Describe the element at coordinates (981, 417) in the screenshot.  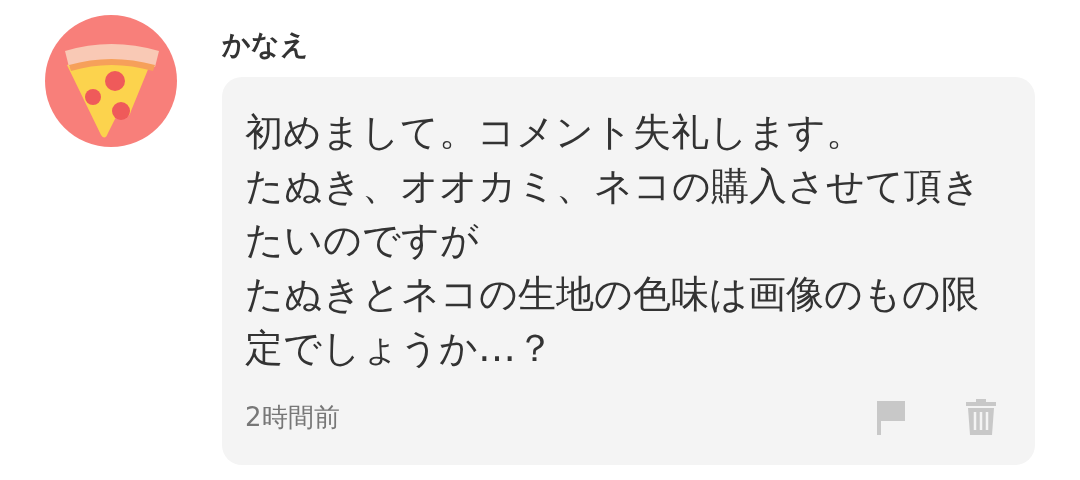
I see `trash-icon` at that location.